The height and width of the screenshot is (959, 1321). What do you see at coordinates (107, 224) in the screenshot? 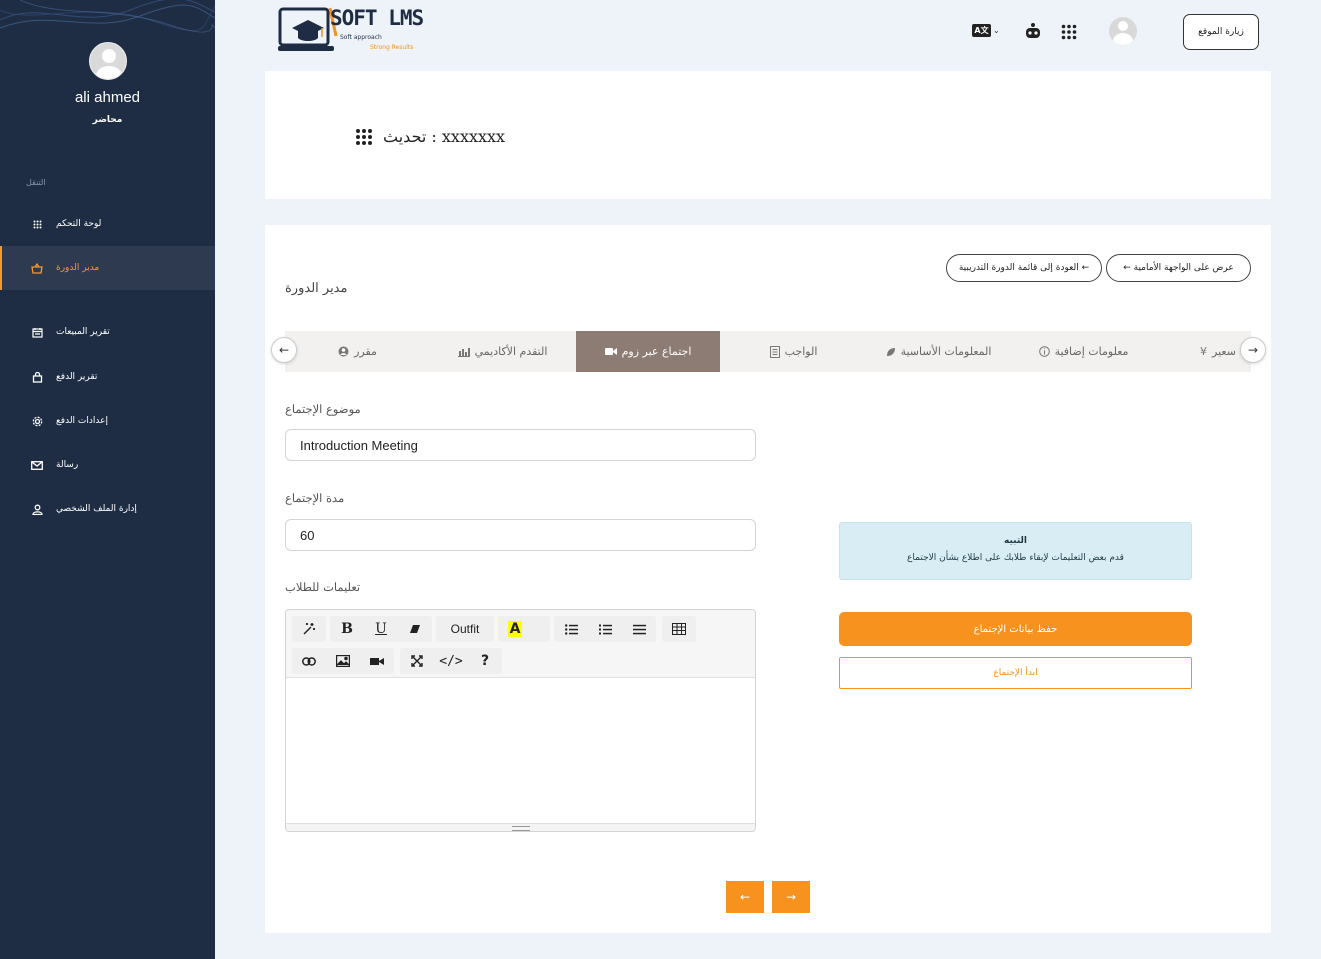
I see `sidebar-item-dashboard: لوحة التحكم` at bounding box center [107, 224].